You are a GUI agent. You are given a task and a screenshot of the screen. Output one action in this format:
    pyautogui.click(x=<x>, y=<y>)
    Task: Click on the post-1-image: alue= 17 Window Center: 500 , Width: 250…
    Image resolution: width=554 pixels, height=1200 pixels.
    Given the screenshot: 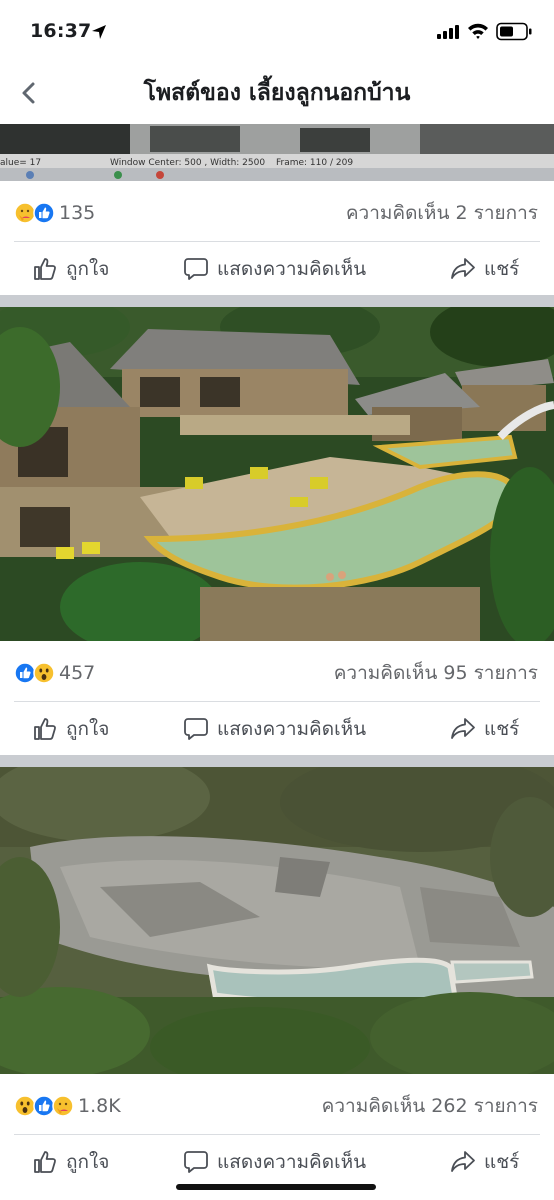 What is the action you would take?
    pyautogui.click(x=277, y=152)
    